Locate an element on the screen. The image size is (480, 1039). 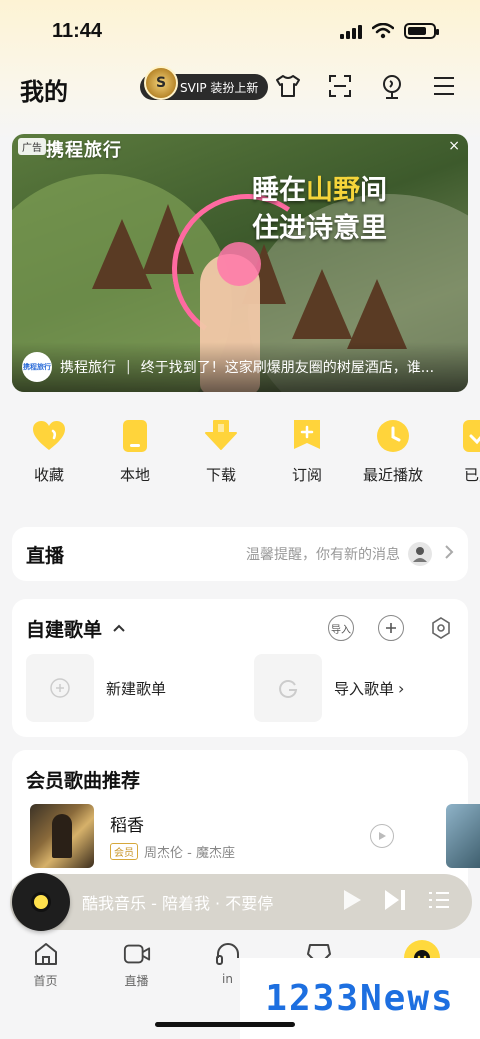
svip-badge: S SVIP 装扮上新 is located at coordinates (204, 83).